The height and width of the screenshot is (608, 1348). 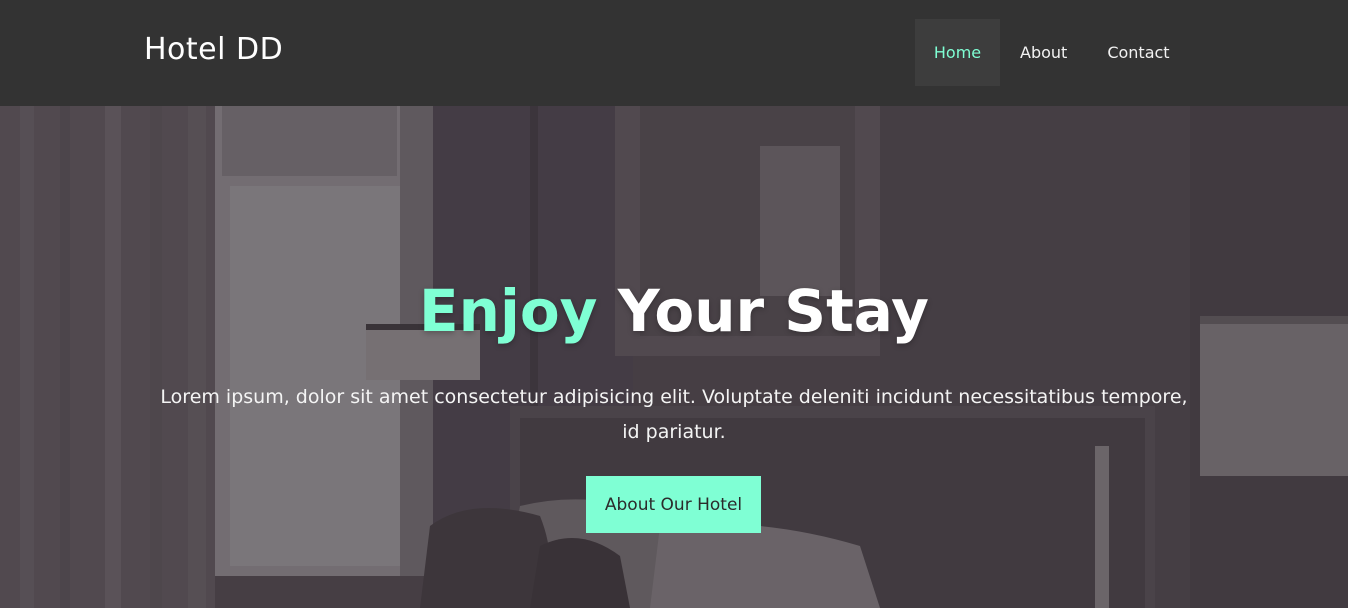 I want to click on nav-link-home: Home, so click(x=957, y=52).